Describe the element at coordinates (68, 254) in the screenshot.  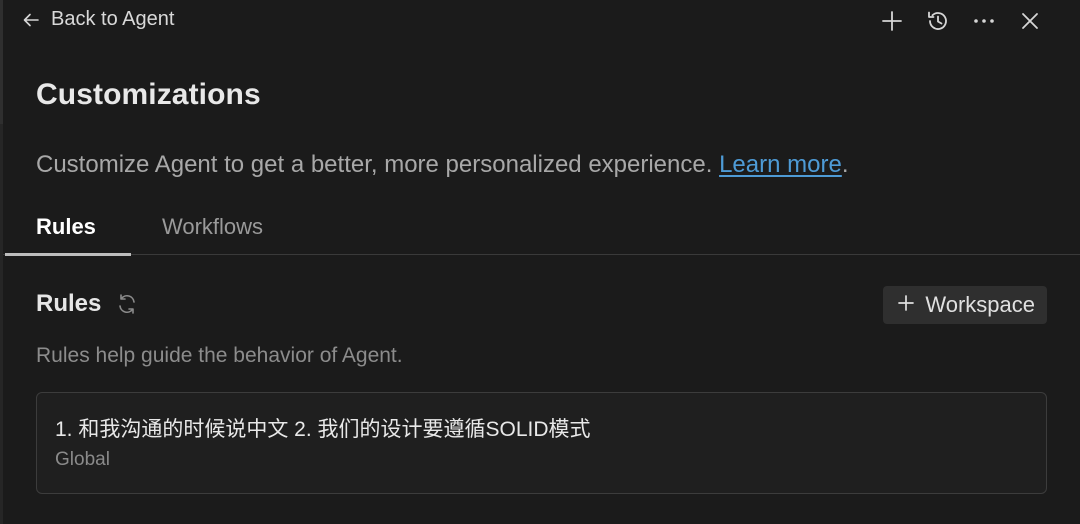
I see `active-tab-indicator` at that location.